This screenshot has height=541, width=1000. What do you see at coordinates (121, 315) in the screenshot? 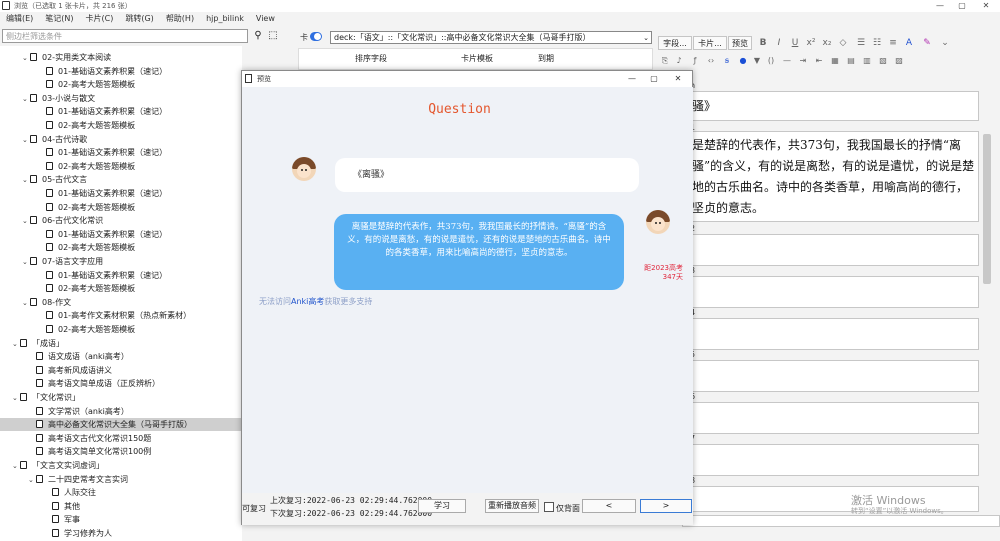
I see `sidebar-deck-item: 01-高考作文素材积累（热点新素材）` at bounding box center [121, 315].